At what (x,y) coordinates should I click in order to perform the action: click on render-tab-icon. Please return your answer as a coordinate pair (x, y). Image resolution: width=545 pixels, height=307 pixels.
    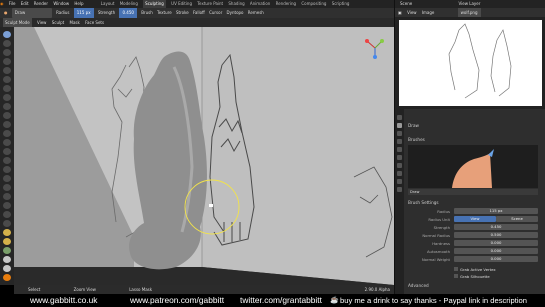
    Looking at the image, I should click on (399, 133).